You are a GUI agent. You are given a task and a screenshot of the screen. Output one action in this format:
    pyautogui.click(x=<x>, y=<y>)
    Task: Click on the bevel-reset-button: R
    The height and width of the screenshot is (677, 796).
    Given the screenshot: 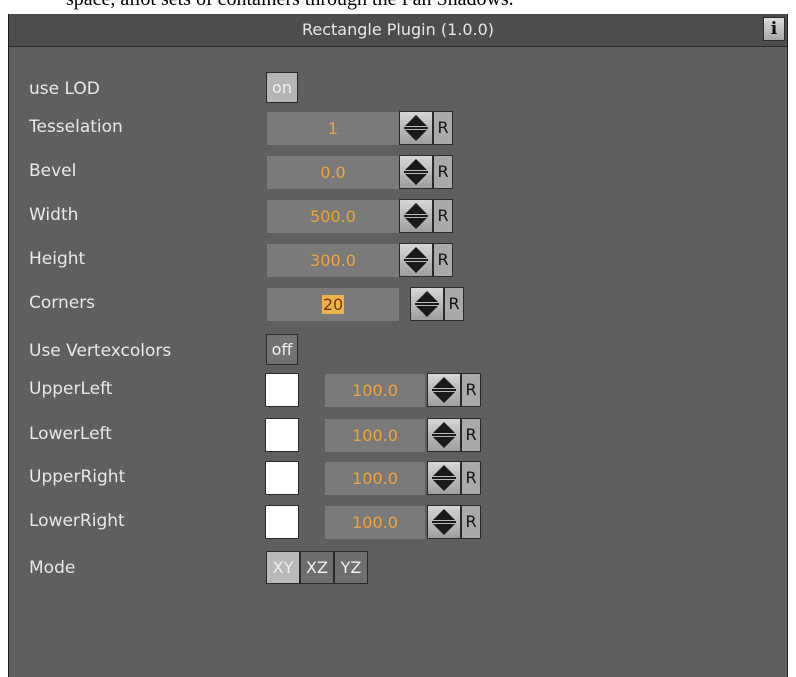 What is the action you would take?
    pyautogui.click(x=443, y=172)
    